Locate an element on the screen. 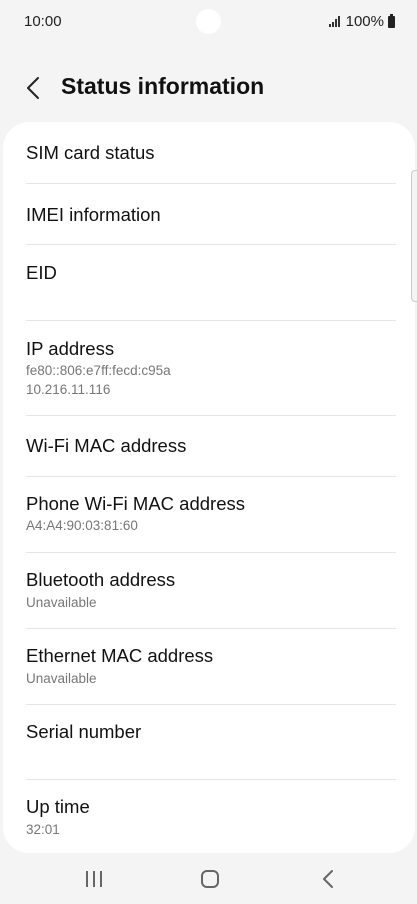 The image size is (417, 904). list-item-label: EID is located at coordinates (41, 272).